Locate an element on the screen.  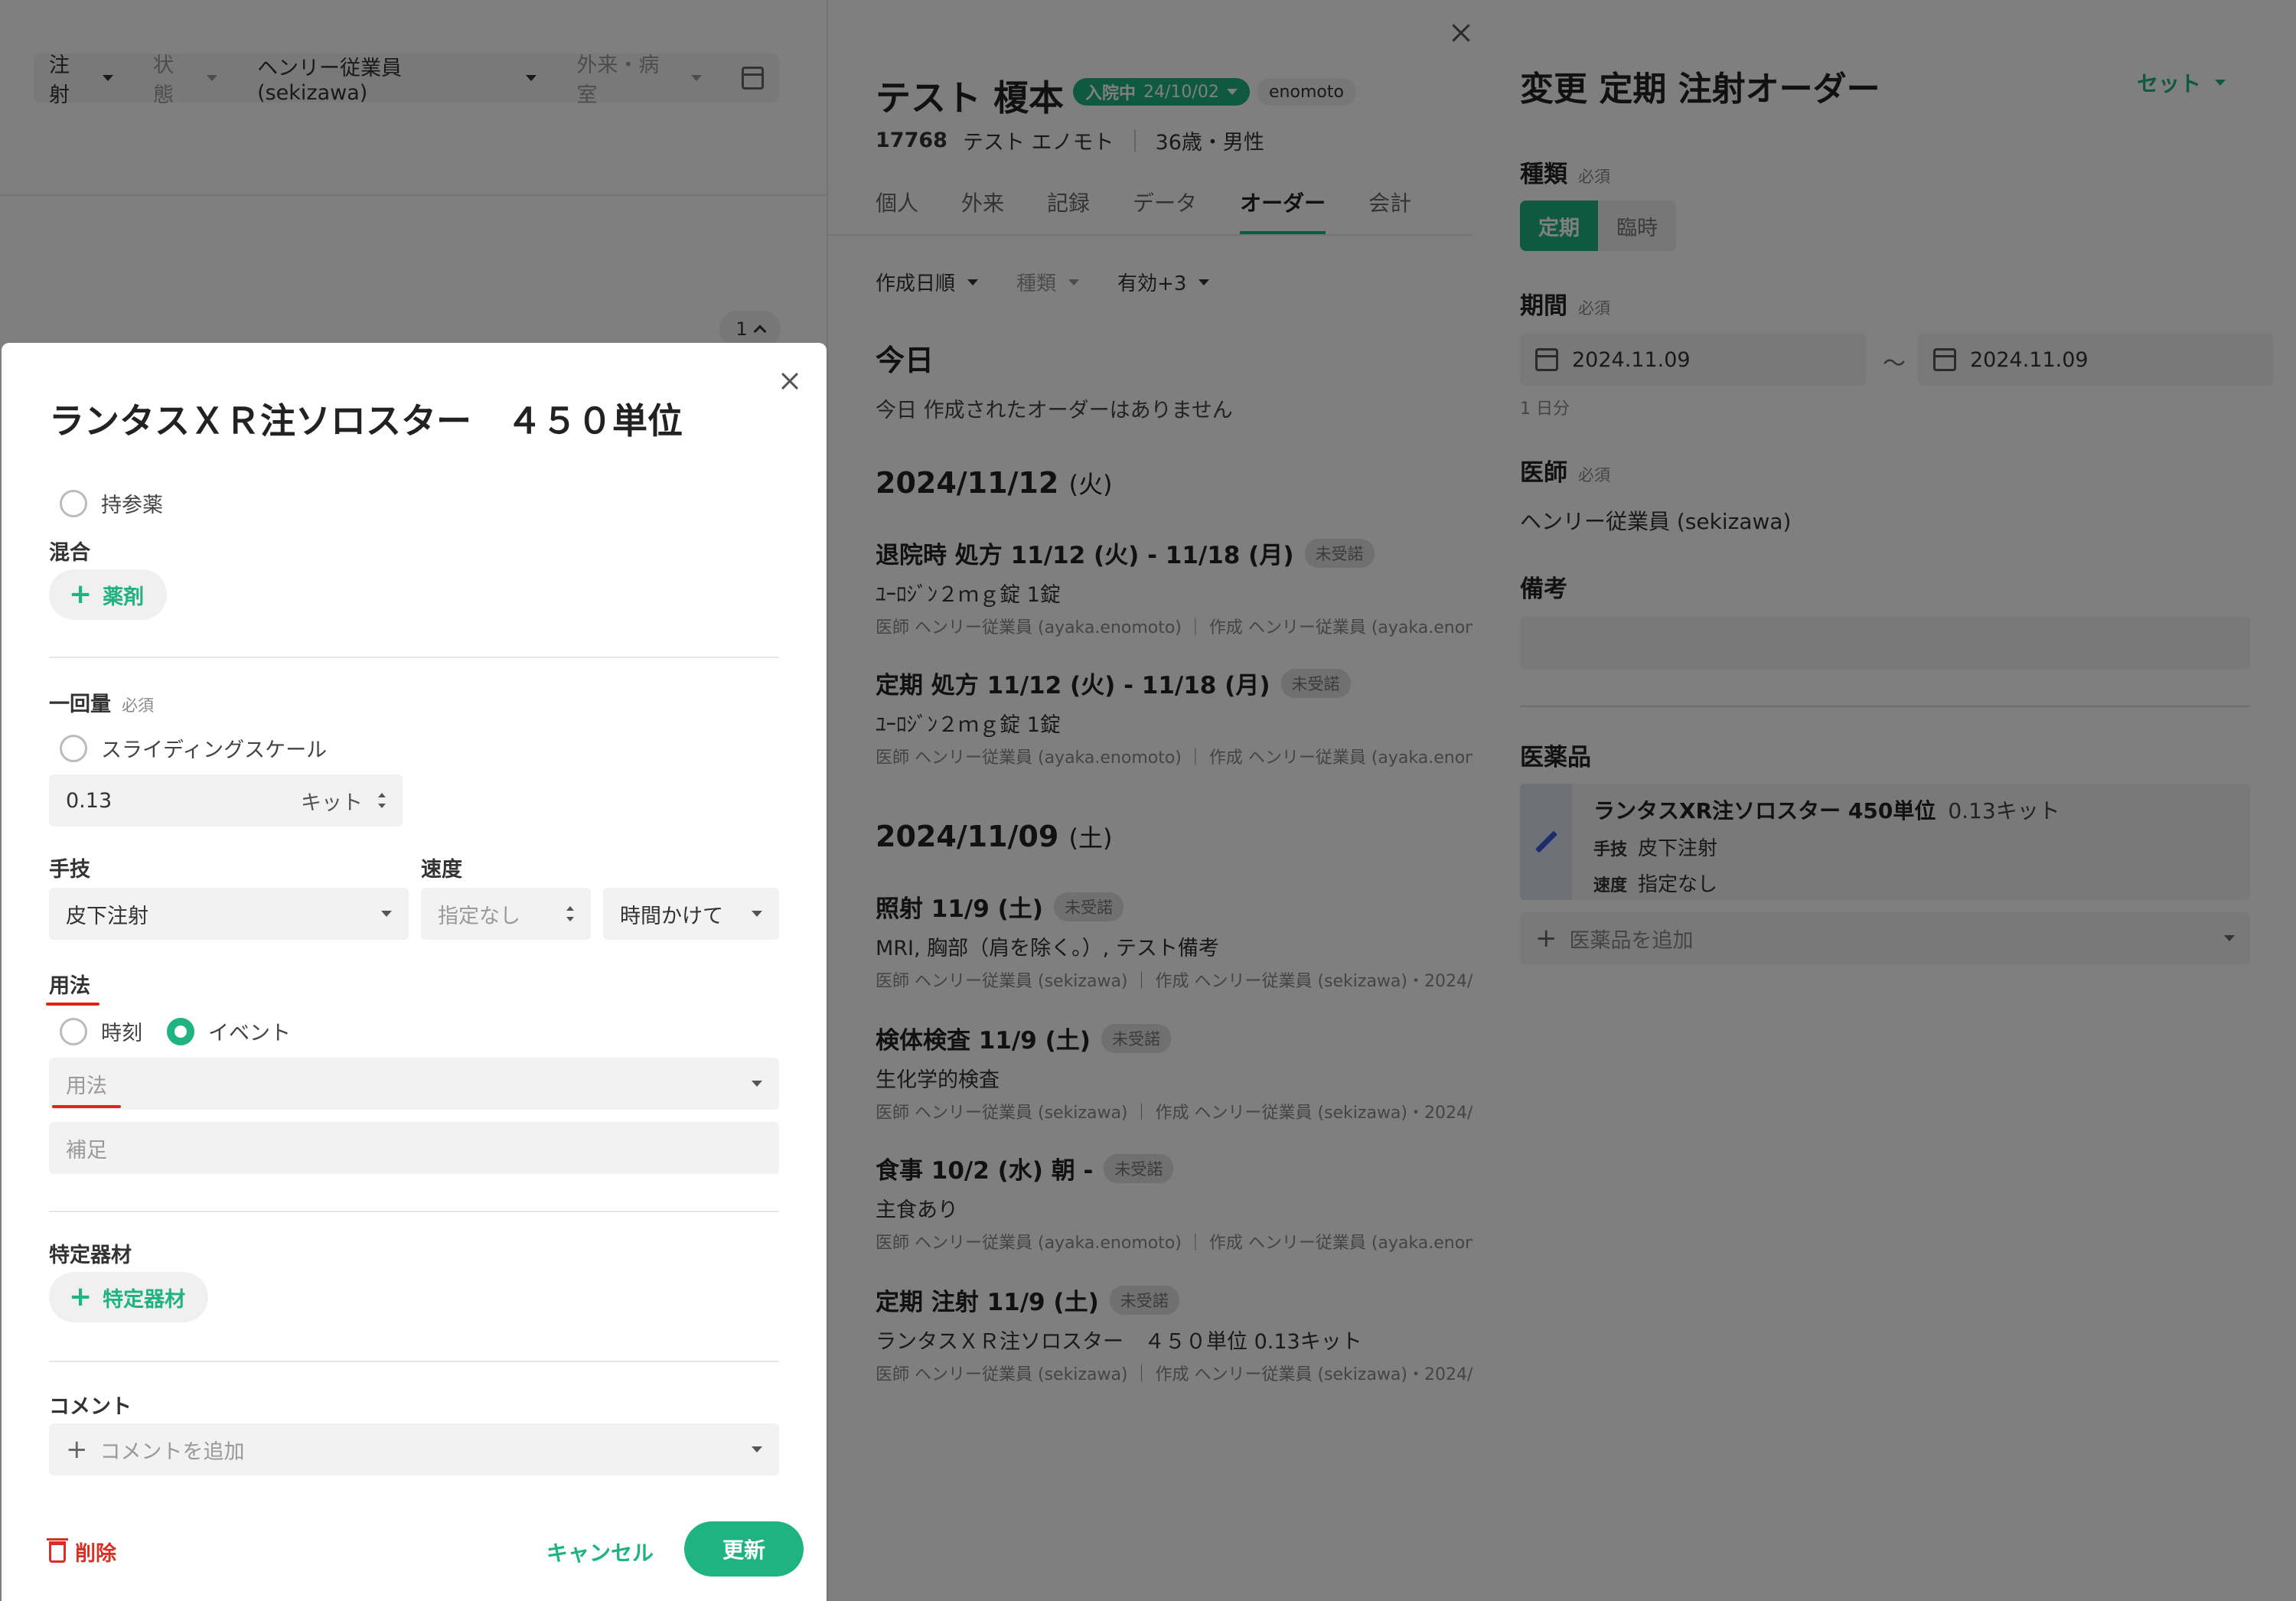
speed-input: 指定なし is located at coordinates (506, 914).